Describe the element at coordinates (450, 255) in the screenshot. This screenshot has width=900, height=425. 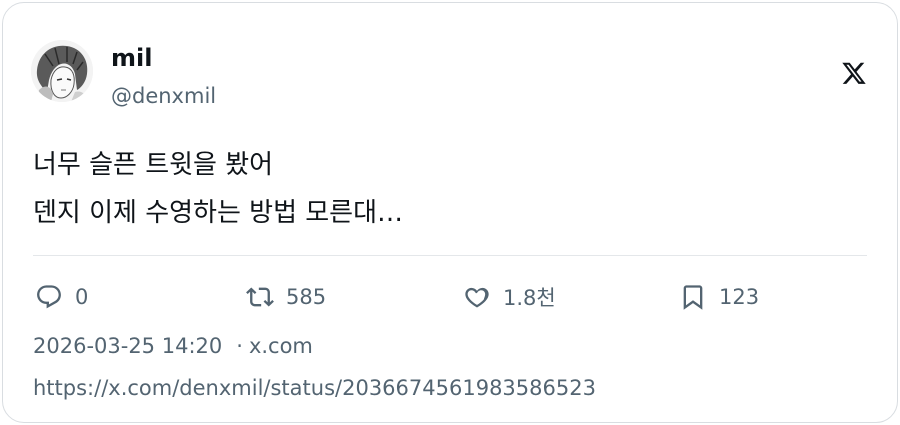
I see `divider` at that location.